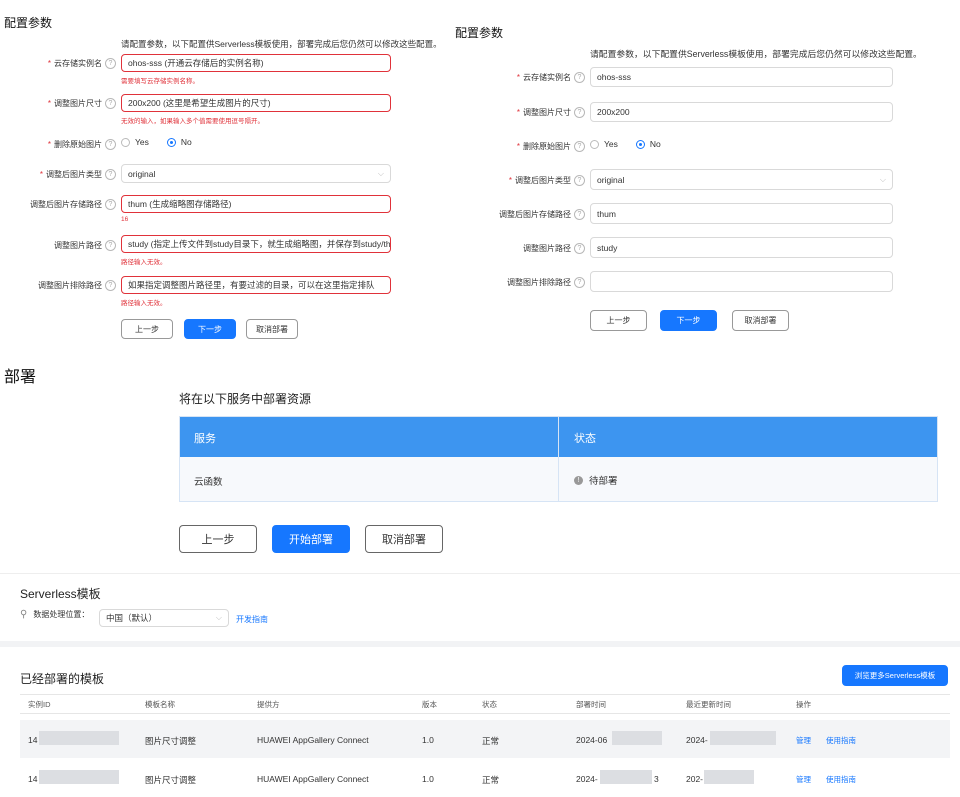 The height and width of the screenshot is (797, 960). What do you see at coordinates (125, 219) in the screenshot?
I see `left-store-path-counter: 16` at bounding box center [125, 219].